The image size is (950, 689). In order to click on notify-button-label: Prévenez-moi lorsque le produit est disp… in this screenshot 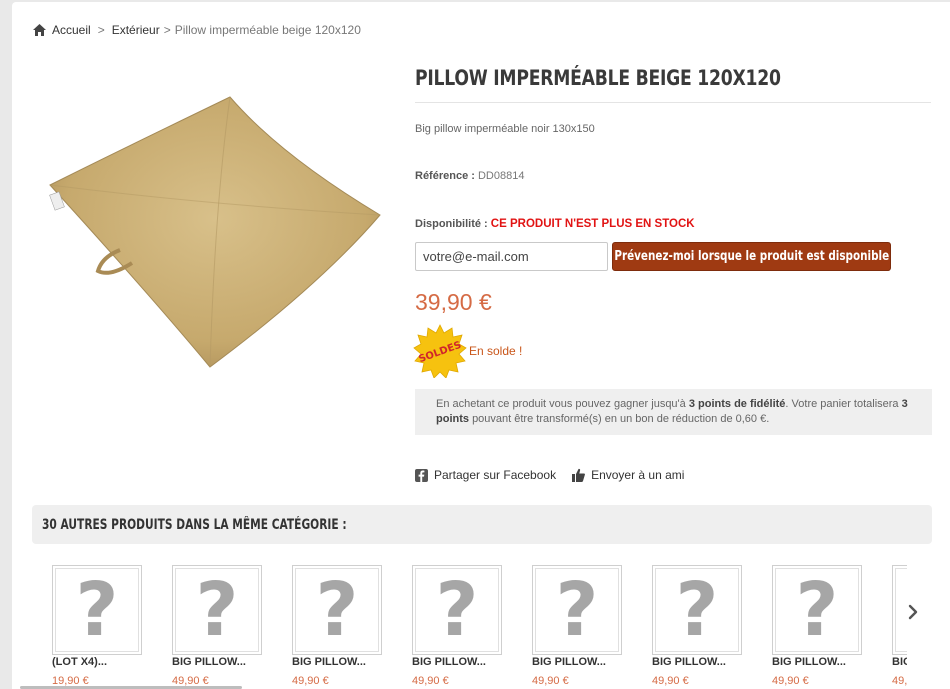, I will do `click(751, 256)`.